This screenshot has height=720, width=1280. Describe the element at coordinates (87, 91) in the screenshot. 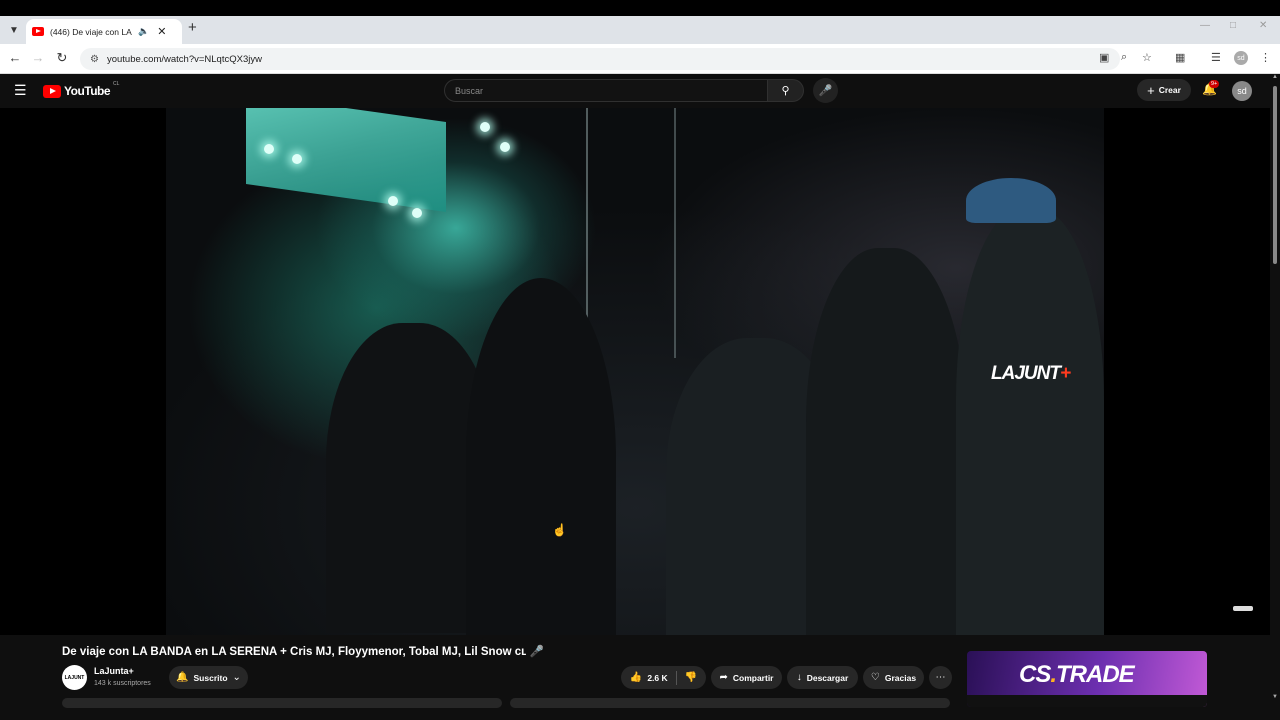

I see `logo-text: YouTube` at that location.